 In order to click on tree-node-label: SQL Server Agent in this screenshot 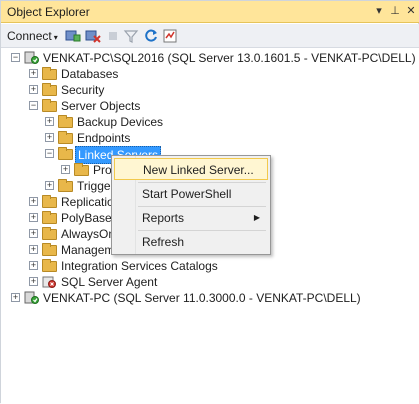, I will do `click(109, 282)`.